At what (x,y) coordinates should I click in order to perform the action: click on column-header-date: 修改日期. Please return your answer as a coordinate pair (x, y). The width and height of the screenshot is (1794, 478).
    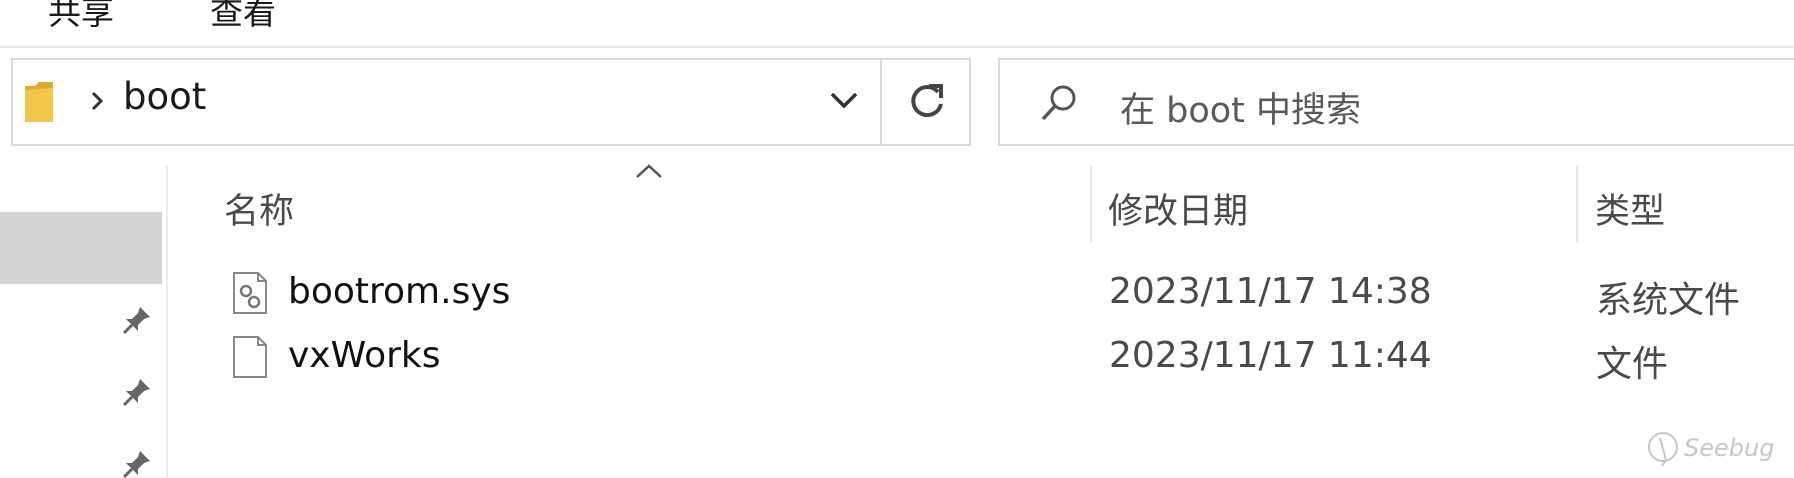
    Looking at the image, I should click on (1178, 208).